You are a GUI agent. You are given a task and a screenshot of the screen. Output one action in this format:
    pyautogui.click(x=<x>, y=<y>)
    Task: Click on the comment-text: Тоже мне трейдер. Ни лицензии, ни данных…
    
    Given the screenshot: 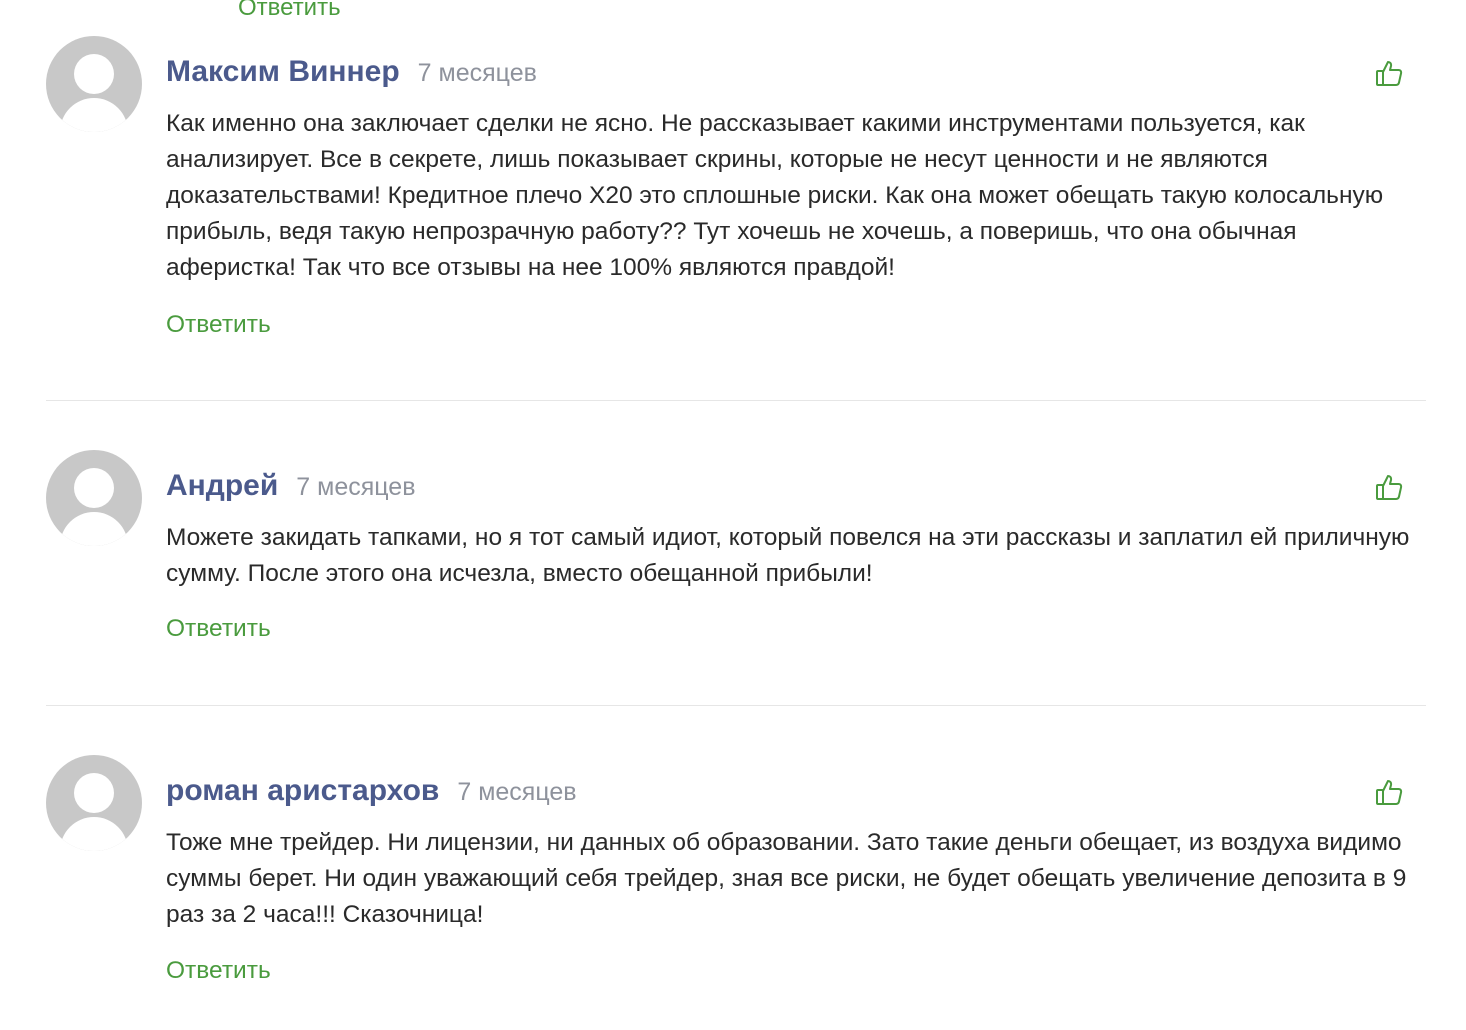 What is the action you would take?
    pyautogui.click(x=786, y=878)
    